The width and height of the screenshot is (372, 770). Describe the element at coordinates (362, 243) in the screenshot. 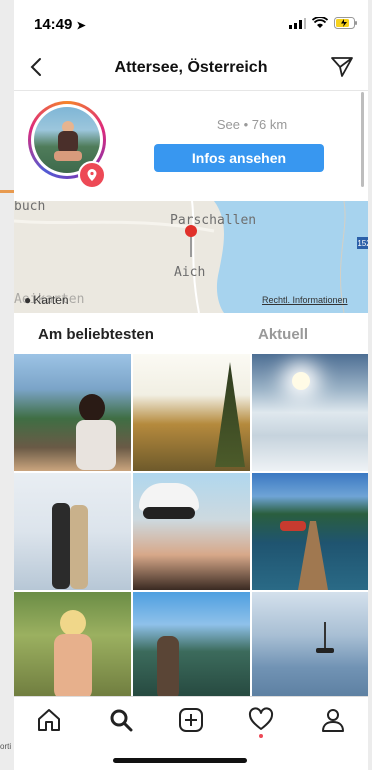

I see `road-badge: 152` at that location.